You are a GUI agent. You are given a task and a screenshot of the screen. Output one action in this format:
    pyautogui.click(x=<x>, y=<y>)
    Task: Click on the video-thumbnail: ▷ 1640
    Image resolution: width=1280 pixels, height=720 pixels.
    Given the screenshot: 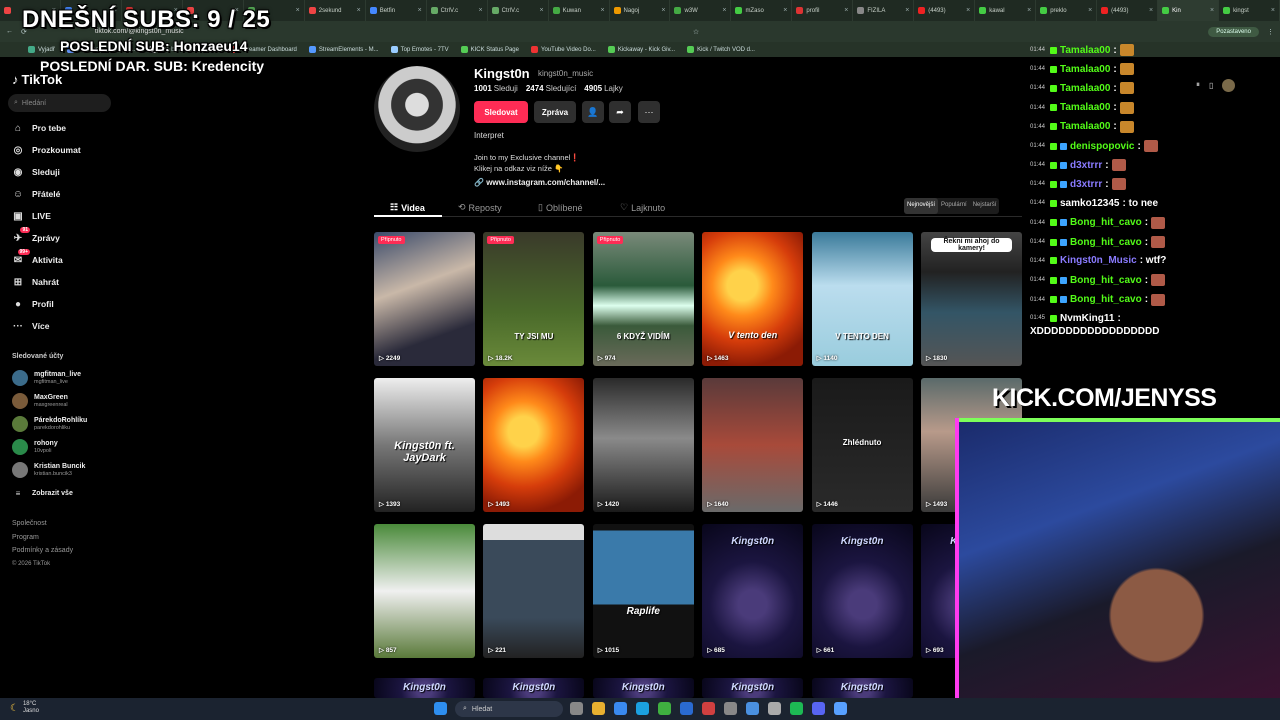 What is the action you would take?
    pyautogui.click(x=753, y=445)
    